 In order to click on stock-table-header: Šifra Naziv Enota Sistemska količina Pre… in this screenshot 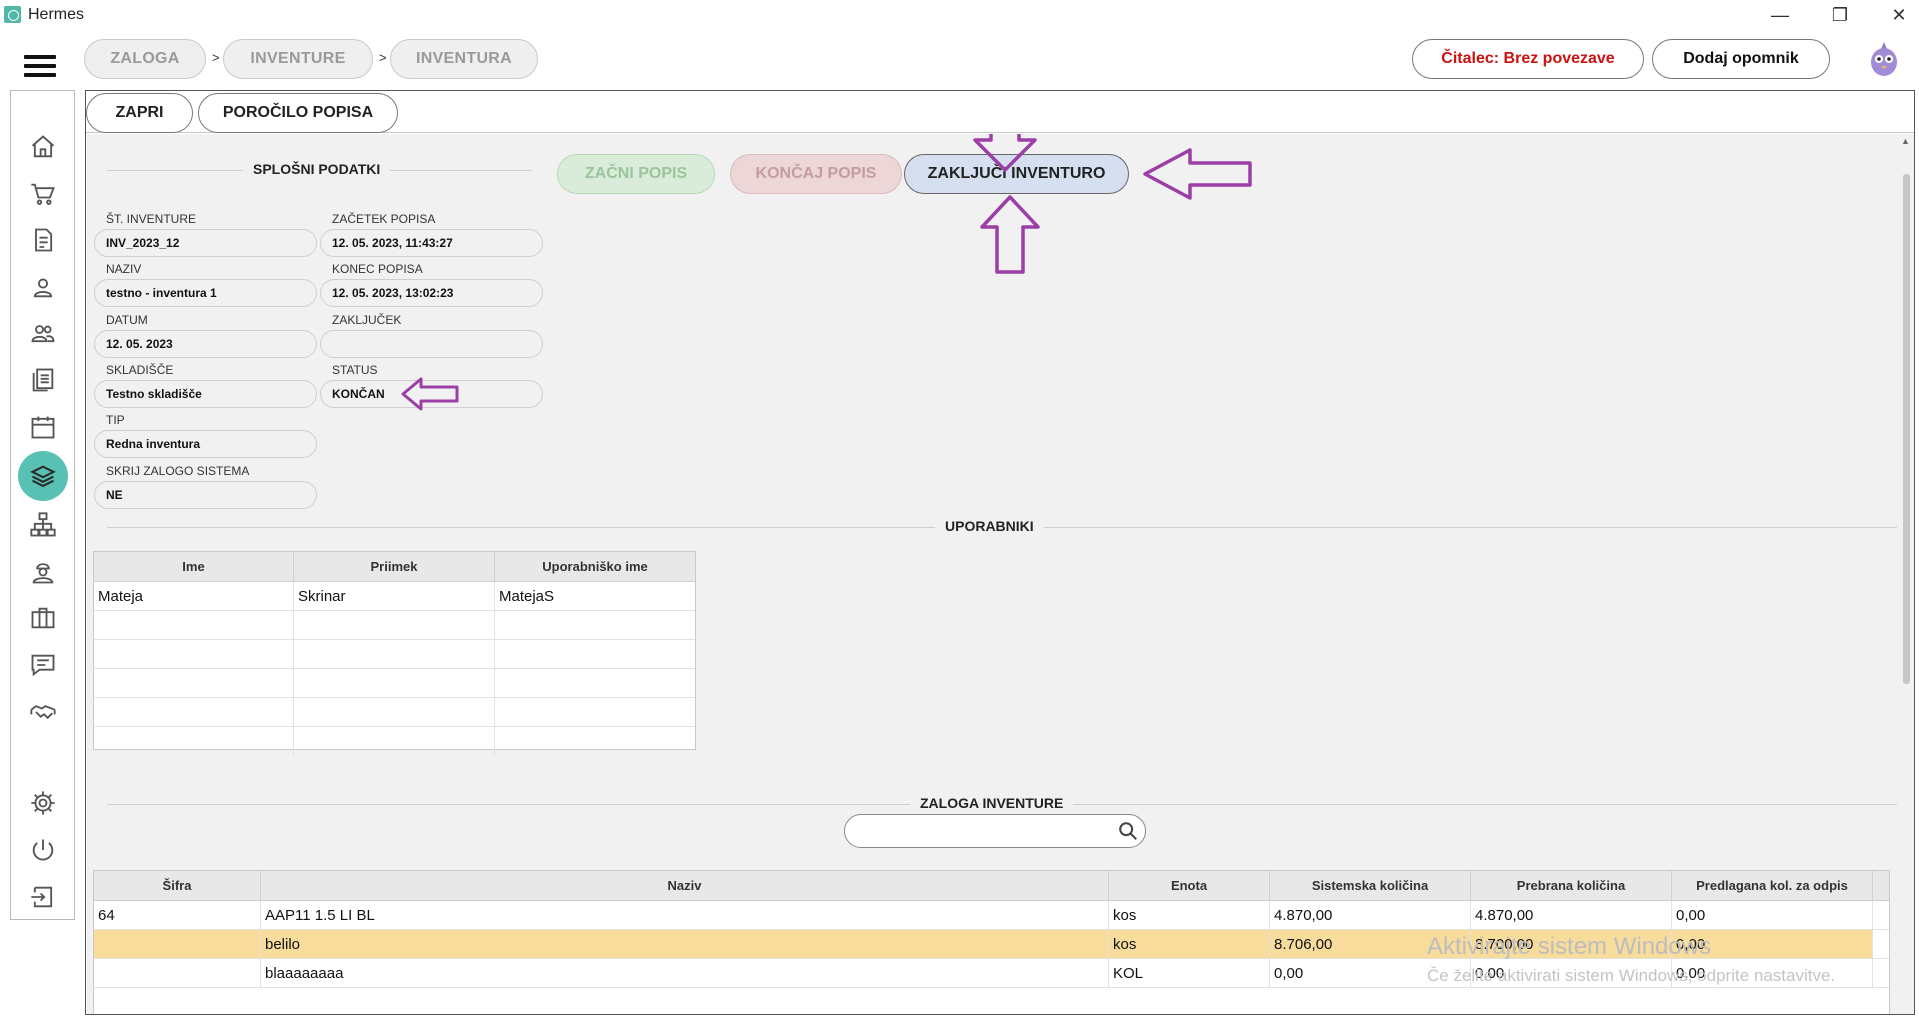, I will do `click(991, 886)`.